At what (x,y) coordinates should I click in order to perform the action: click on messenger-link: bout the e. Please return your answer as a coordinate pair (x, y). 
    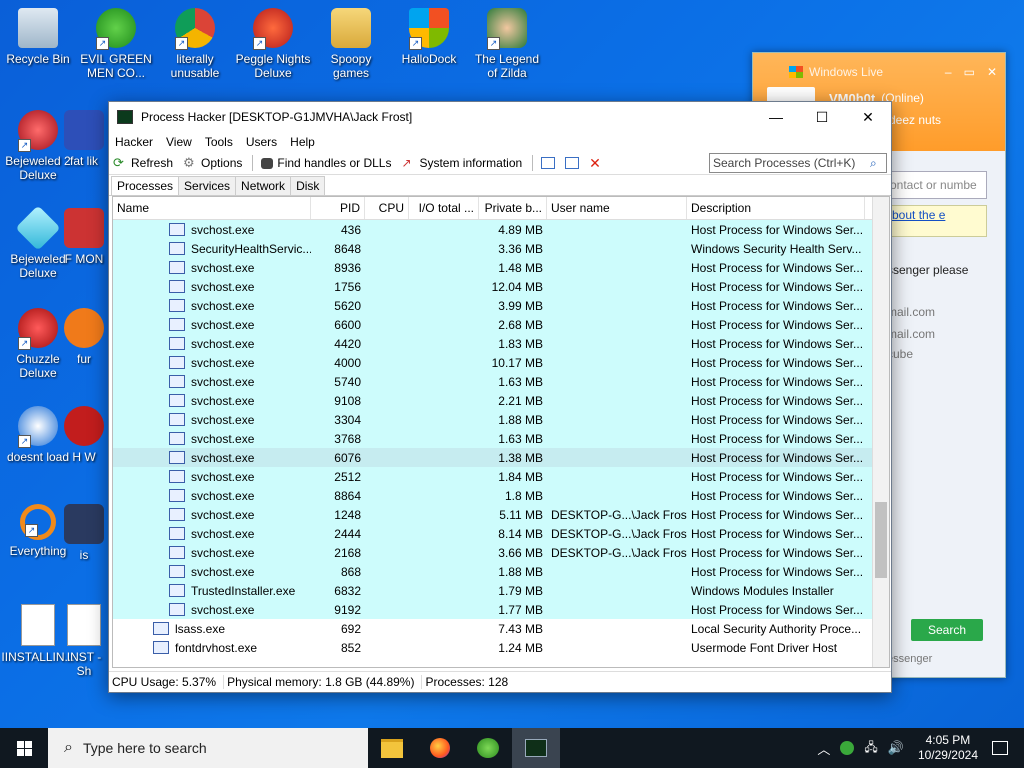
    Looking at the image, I should click on (937, 221).